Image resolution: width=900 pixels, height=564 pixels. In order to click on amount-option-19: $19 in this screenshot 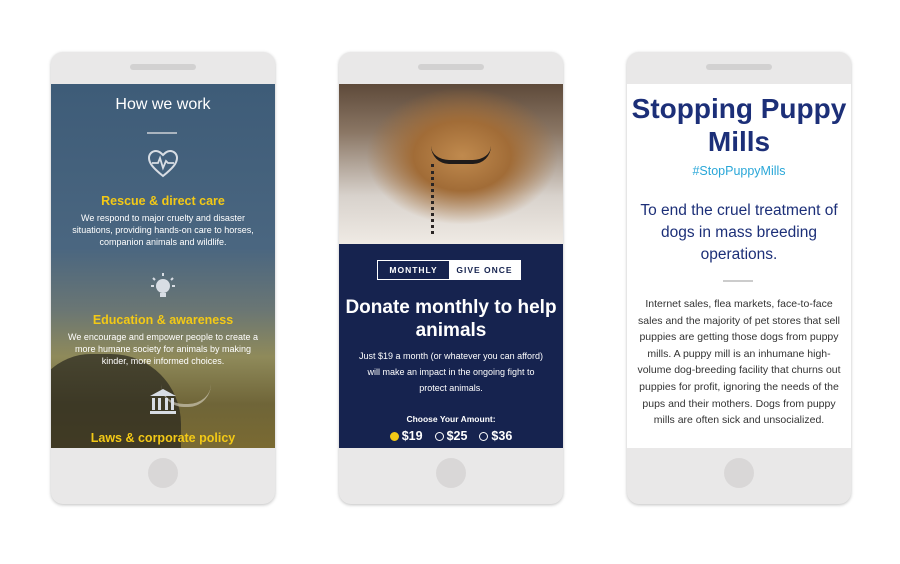, I will do `click(406, 436)`.